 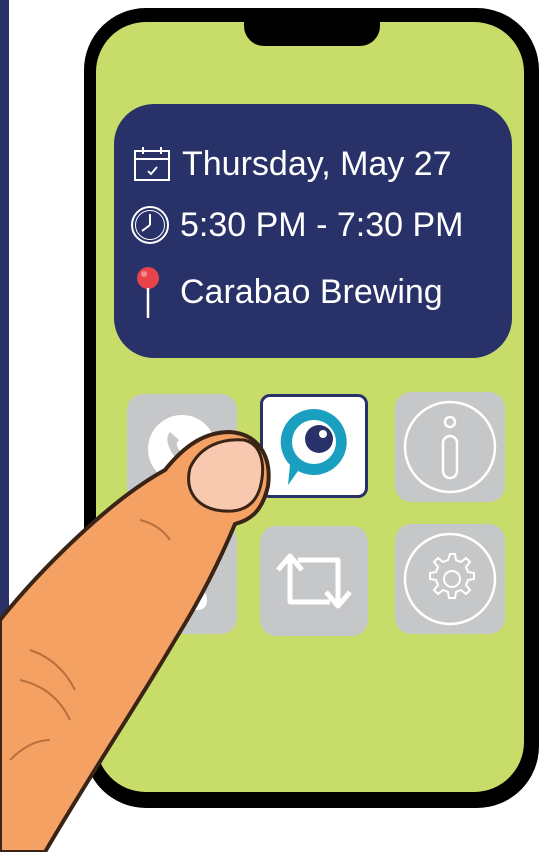 I want to click on event-time-row: 5:30 PM - 7:30 PM, so click(x=295, y=225).